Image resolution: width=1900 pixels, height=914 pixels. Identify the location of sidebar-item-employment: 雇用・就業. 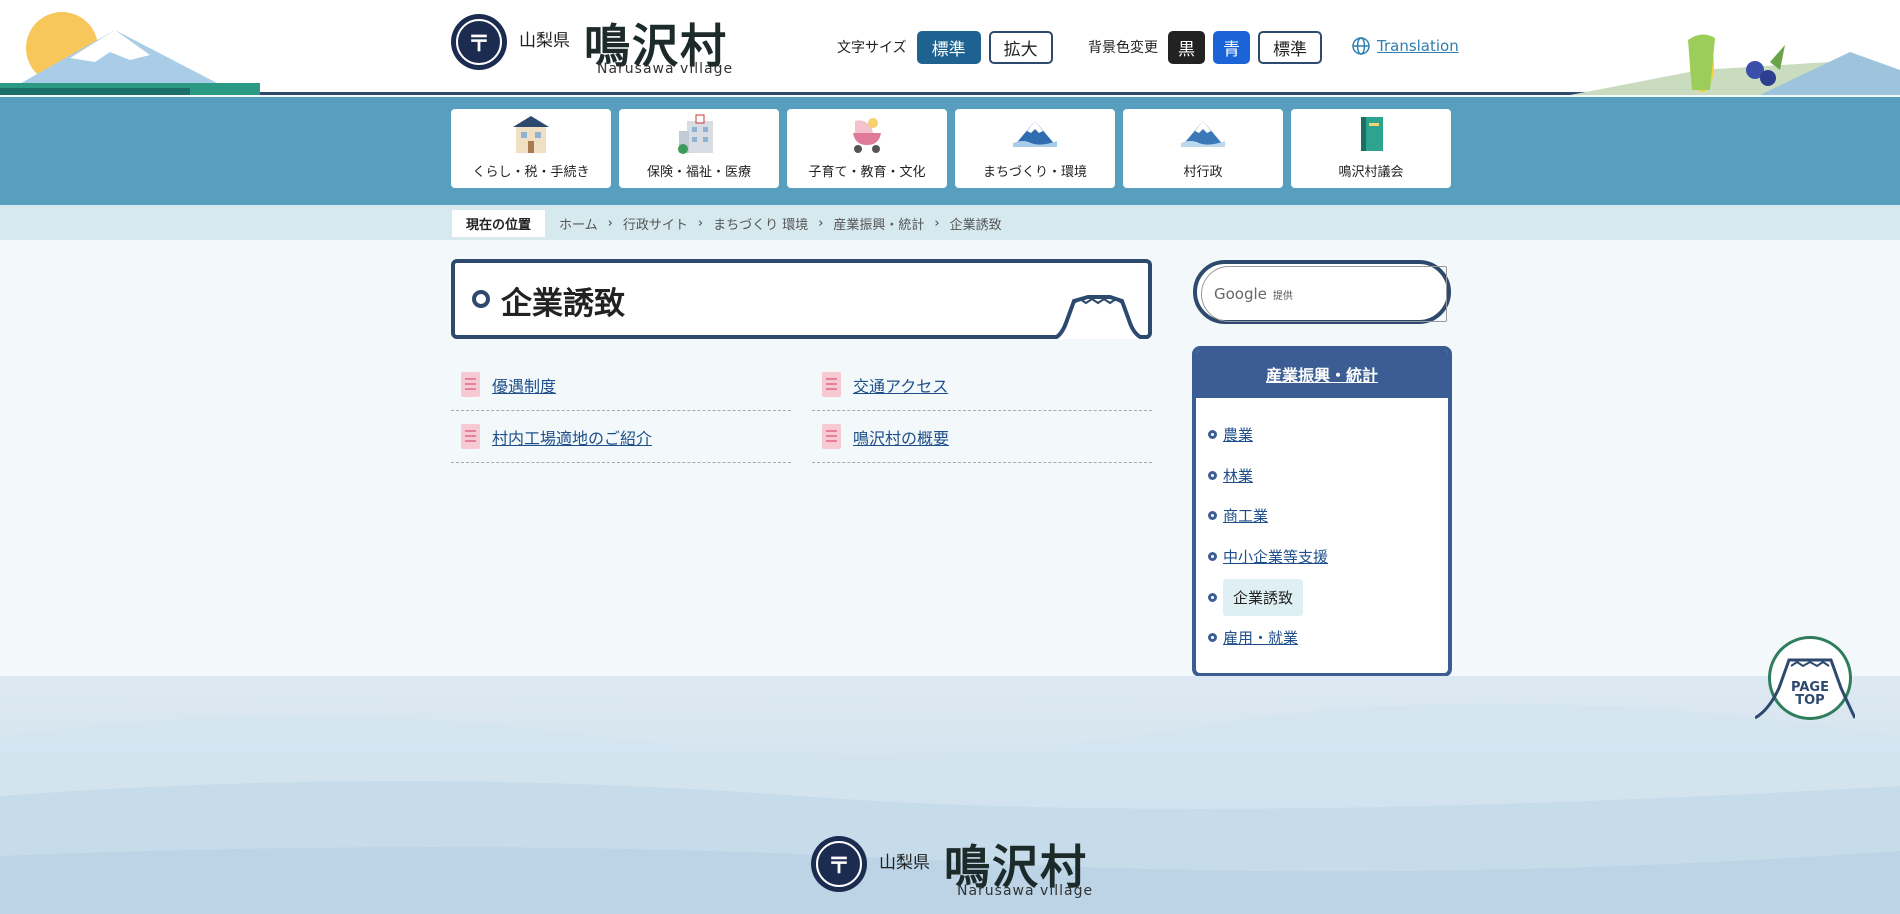
(1328, 637).